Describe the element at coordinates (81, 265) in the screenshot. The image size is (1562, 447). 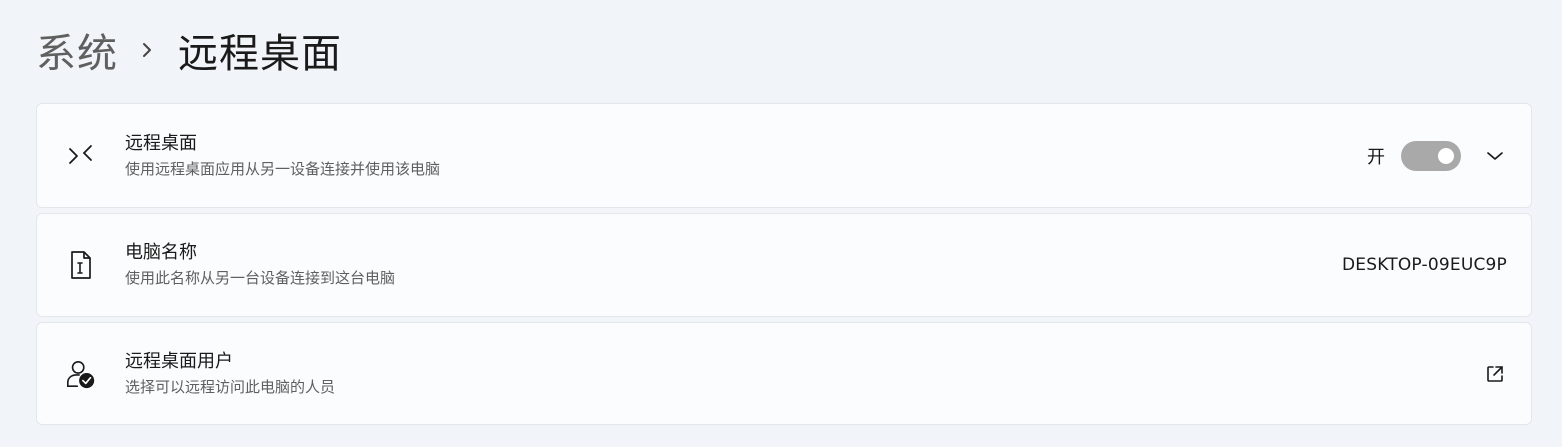
I see `pc-name-icon` at that location.